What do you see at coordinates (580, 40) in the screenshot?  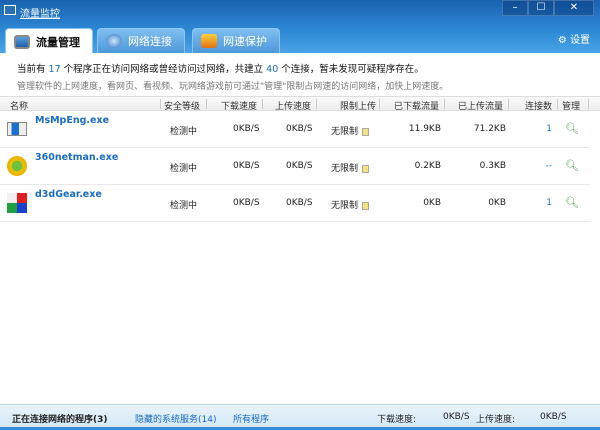 I see `settings-label: 设置` at bounding box center [580, 40].